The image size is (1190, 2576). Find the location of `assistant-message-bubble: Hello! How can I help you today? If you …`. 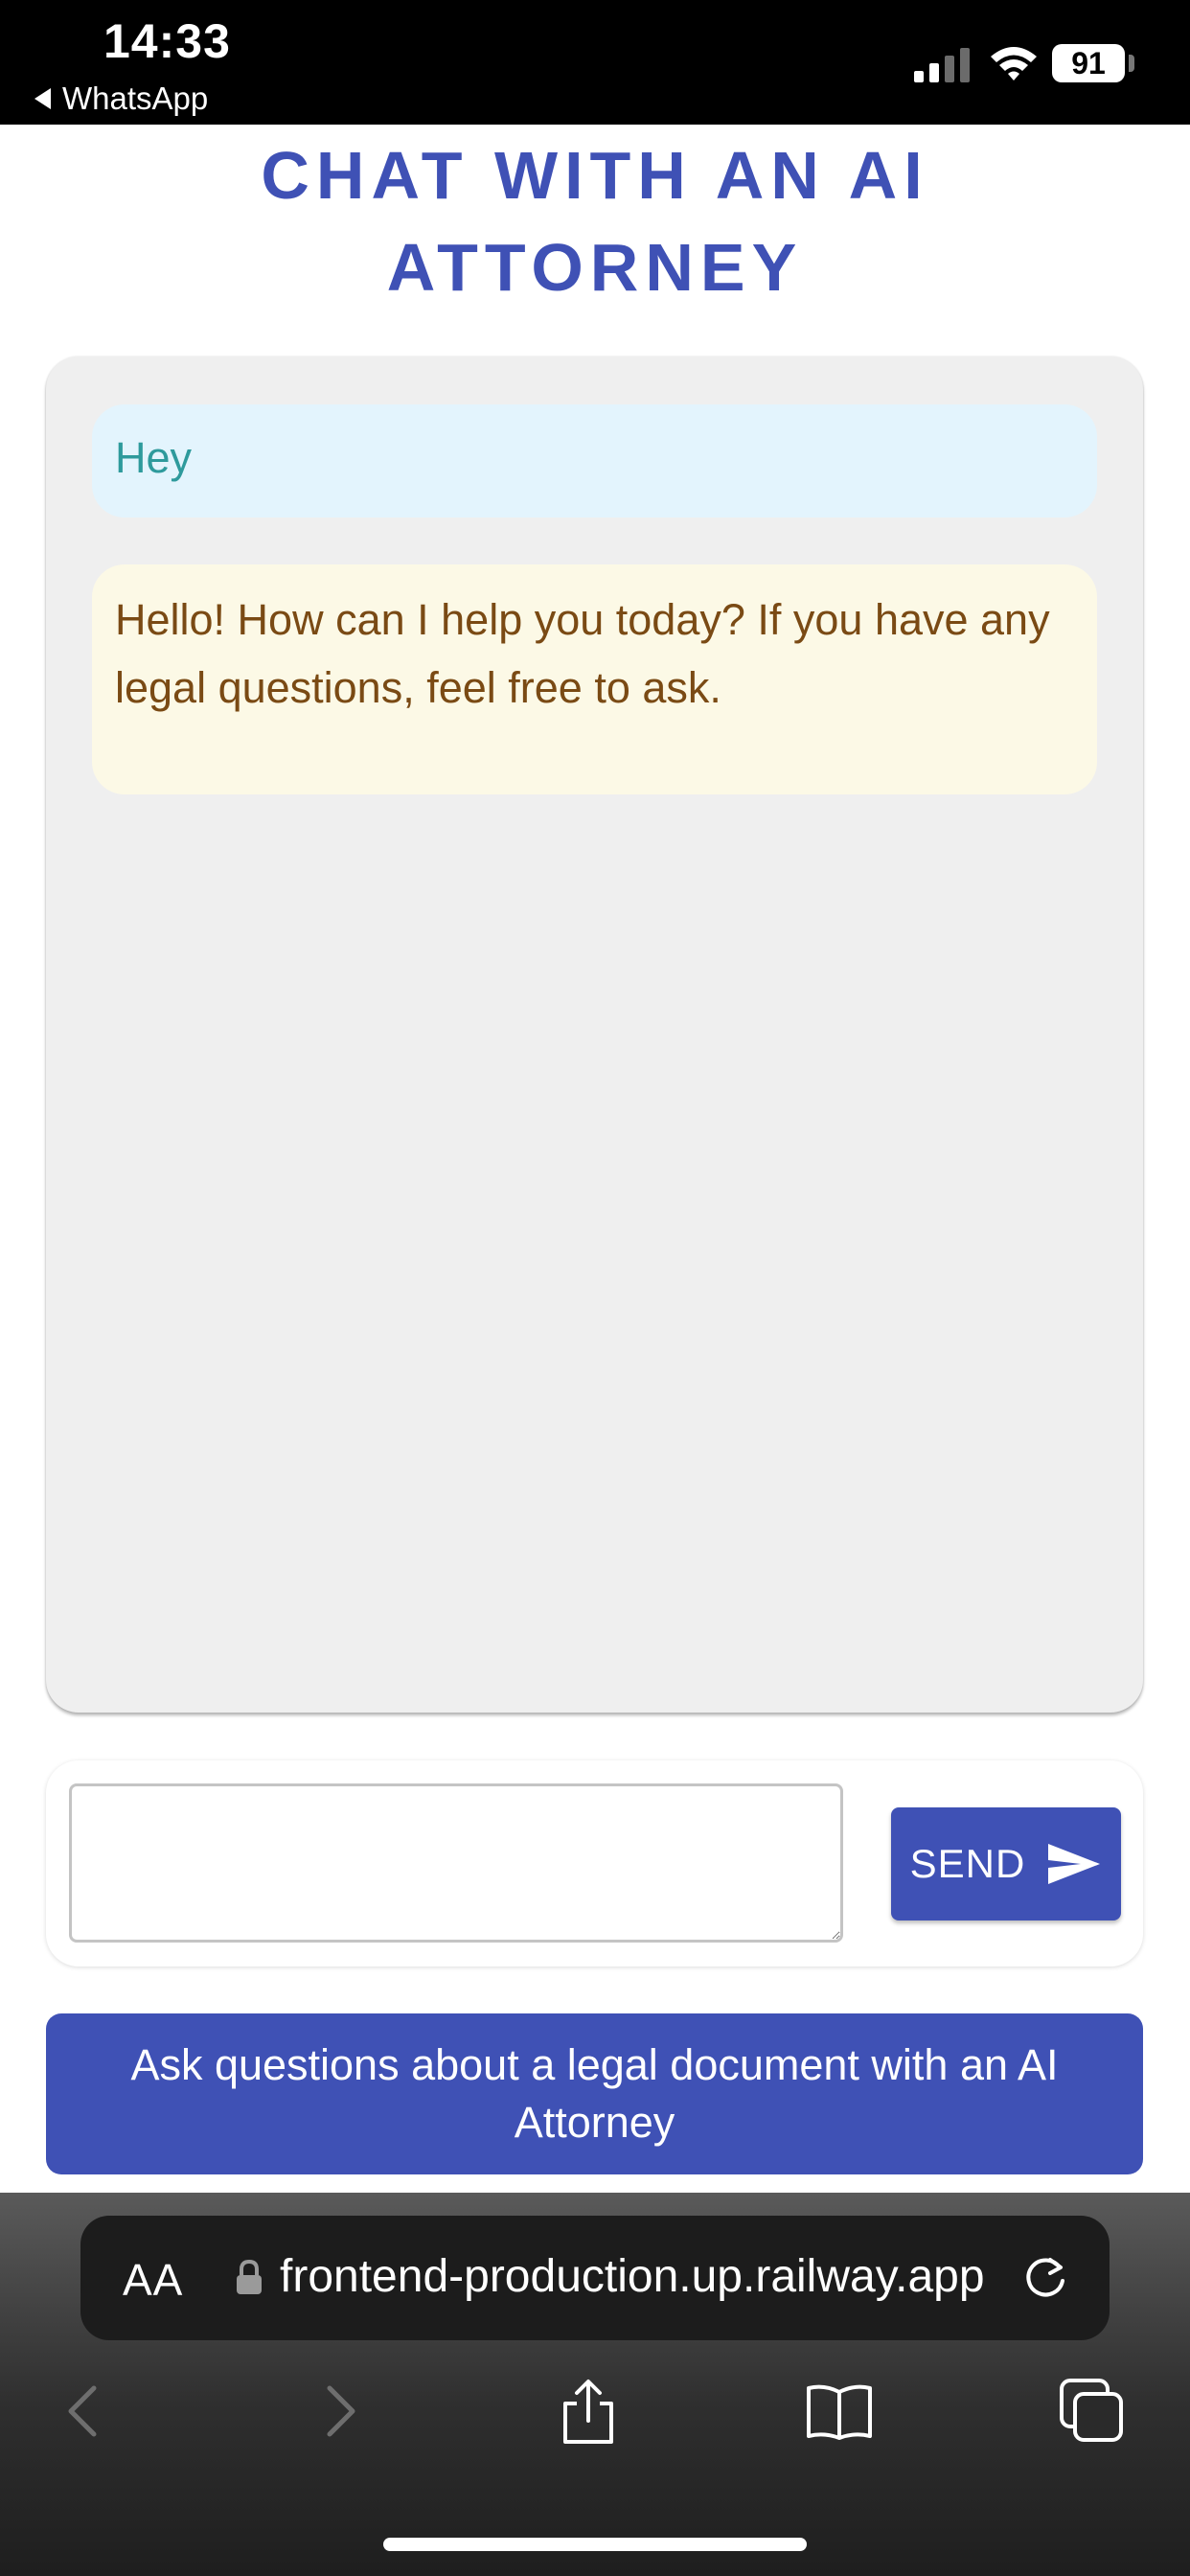

assistant-message-bubble: Hello! How can I help you today? If you … is located at coordinates (594, 679).